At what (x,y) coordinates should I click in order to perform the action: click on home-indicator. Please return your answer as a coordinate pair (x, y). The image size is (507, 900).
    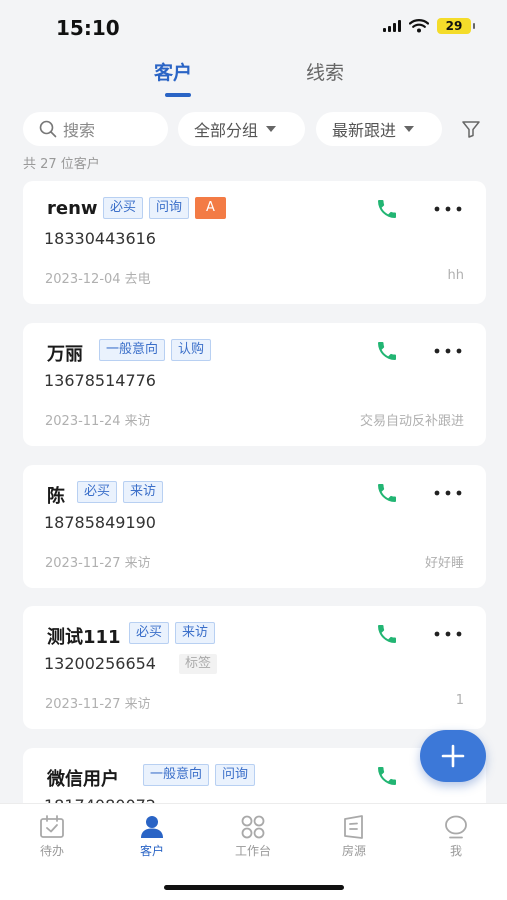
    Looking at the image, I should click on (254, 887).